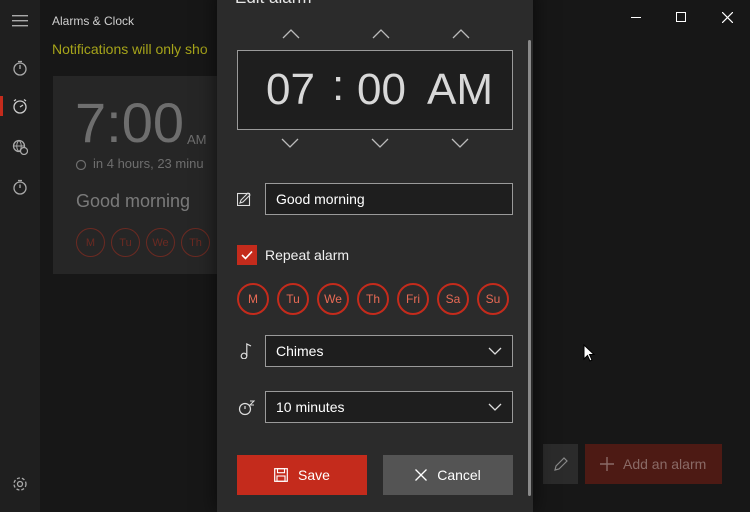 This screenshot has width=750, height=512. I want to click on hamburger-icon, so click(20, 21).